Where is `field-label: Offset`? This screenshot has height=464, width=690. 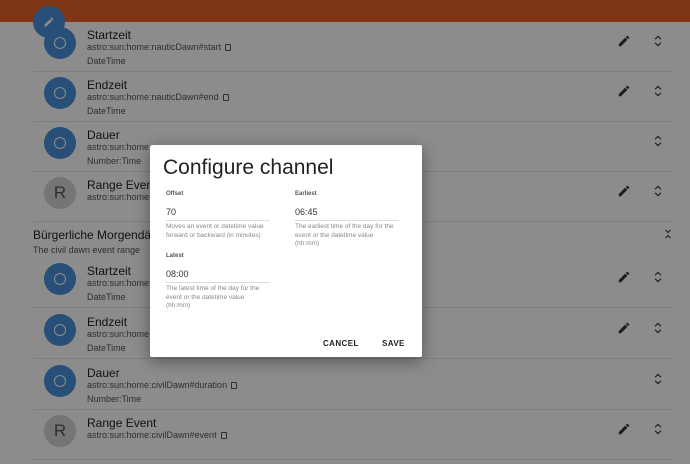 field-label: Offset is located at coordinates (175, 194).